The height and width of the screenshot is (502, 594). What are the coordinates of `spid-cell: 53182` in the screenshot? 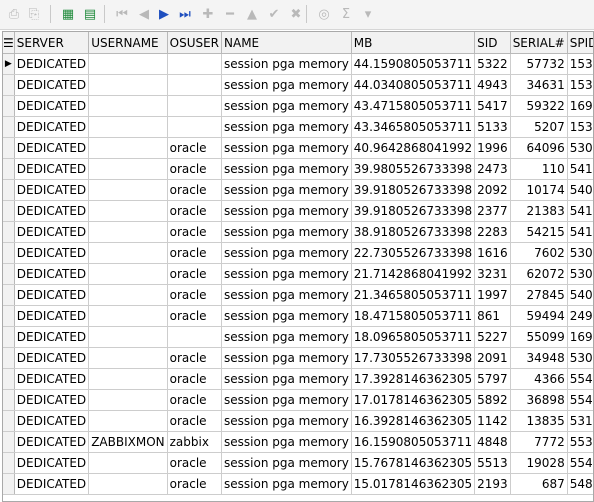 It's located at (580, 421).